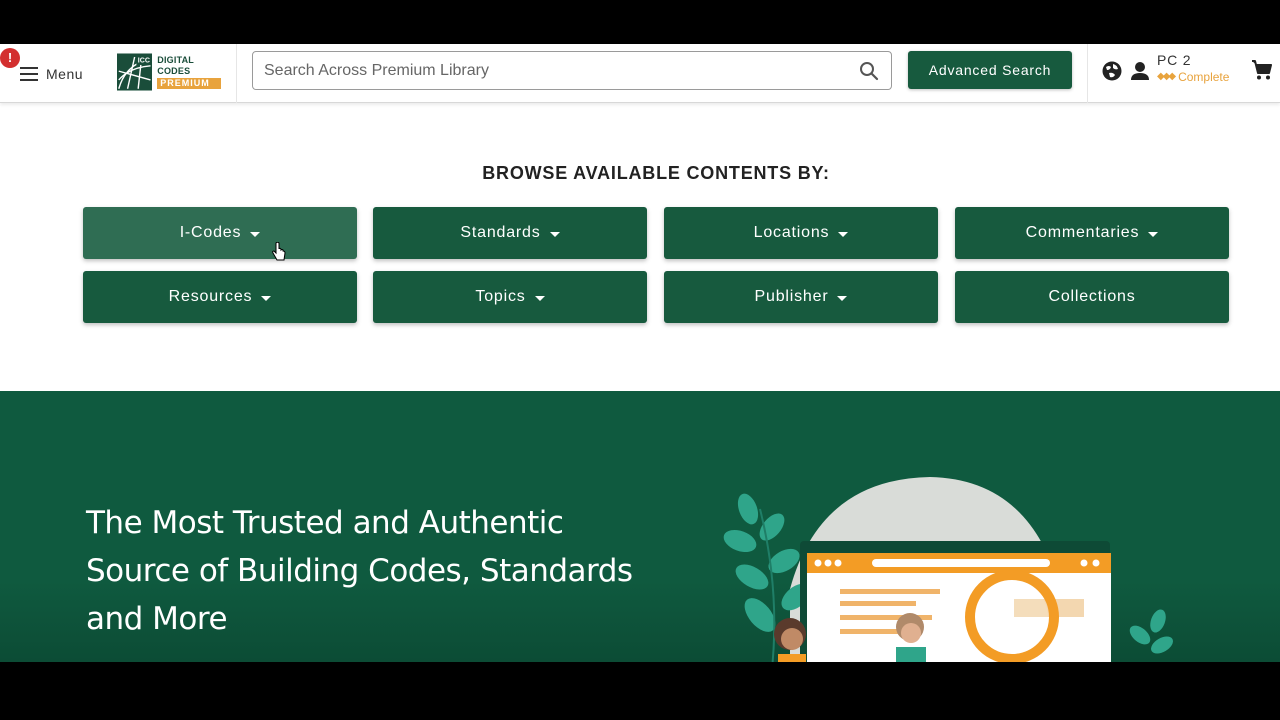 The image size is (1280, 720). What do you see at coordinates (1166, 76) in the screenshot?
I see `diamond-icon: ◆◆◆` at bounding box center [1166, 76].